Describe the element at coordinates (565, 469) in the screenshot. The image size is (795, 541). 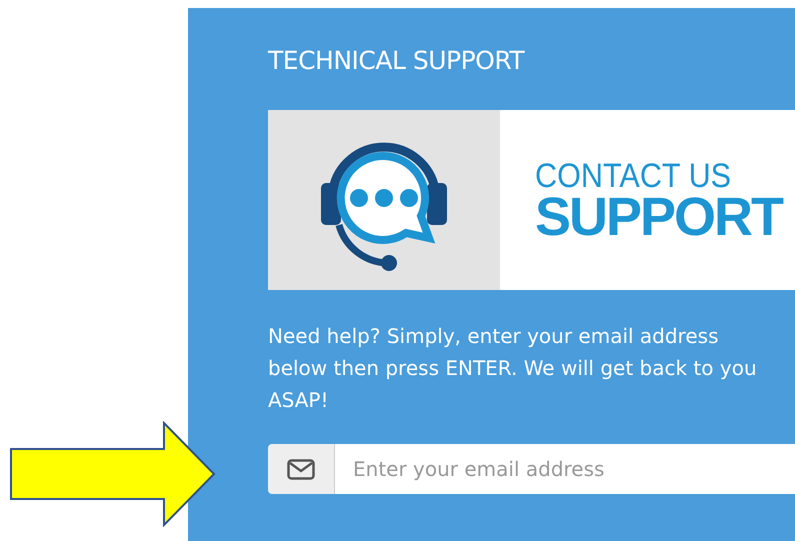
I see `email-field: Enter your email address` at that location.